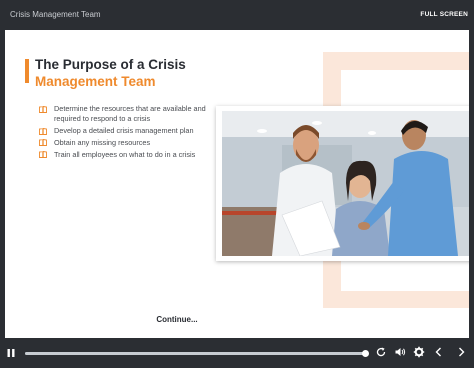  I want to click on player-controls, so click(237, 353).